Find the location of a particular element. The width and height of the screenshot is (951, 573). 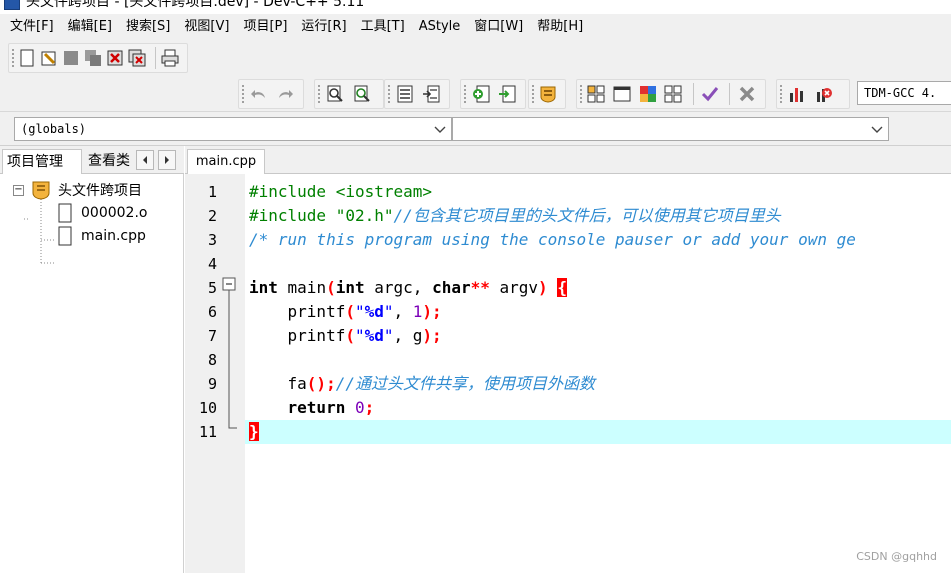

code-token: ** is located at coordinates (480, 287).